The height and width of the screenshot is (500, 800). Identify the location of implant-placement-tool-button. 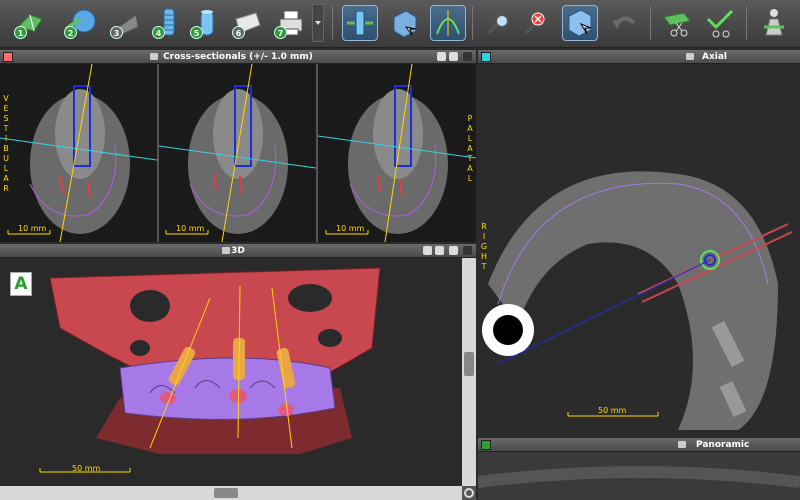
(360, 23).